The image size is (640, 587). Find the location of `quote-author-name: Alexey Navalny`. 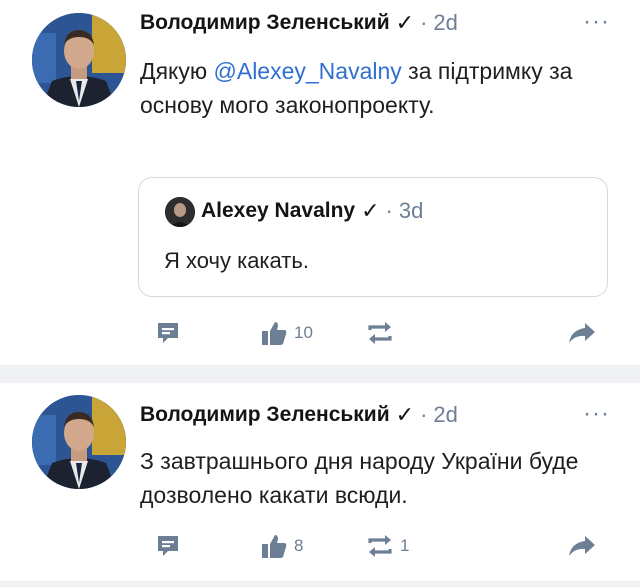

quote-author-name: Alexey Navalny is located at coordinates (278, 211).